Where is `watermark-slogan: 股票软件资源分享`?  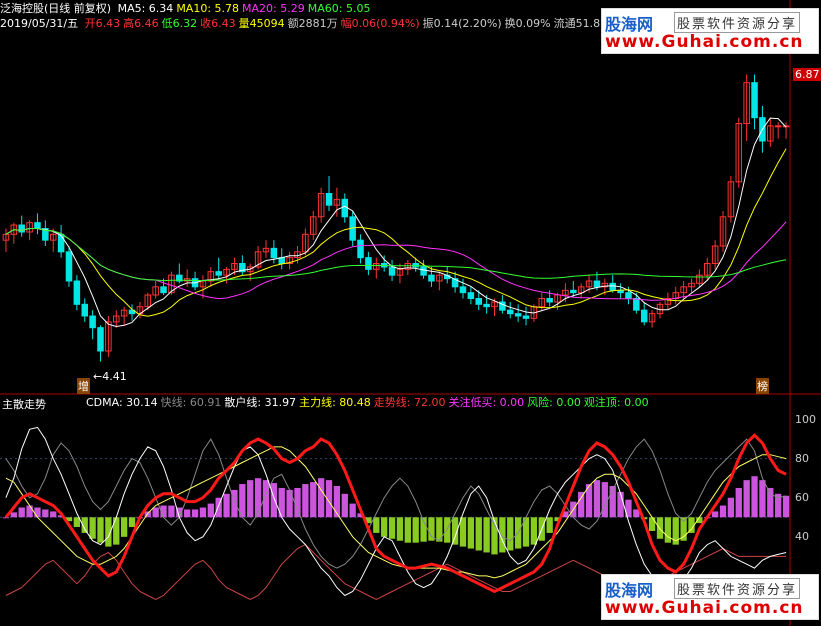
watermark-slogan: 股票软件资源分享 is located at coordinates (737, 22).